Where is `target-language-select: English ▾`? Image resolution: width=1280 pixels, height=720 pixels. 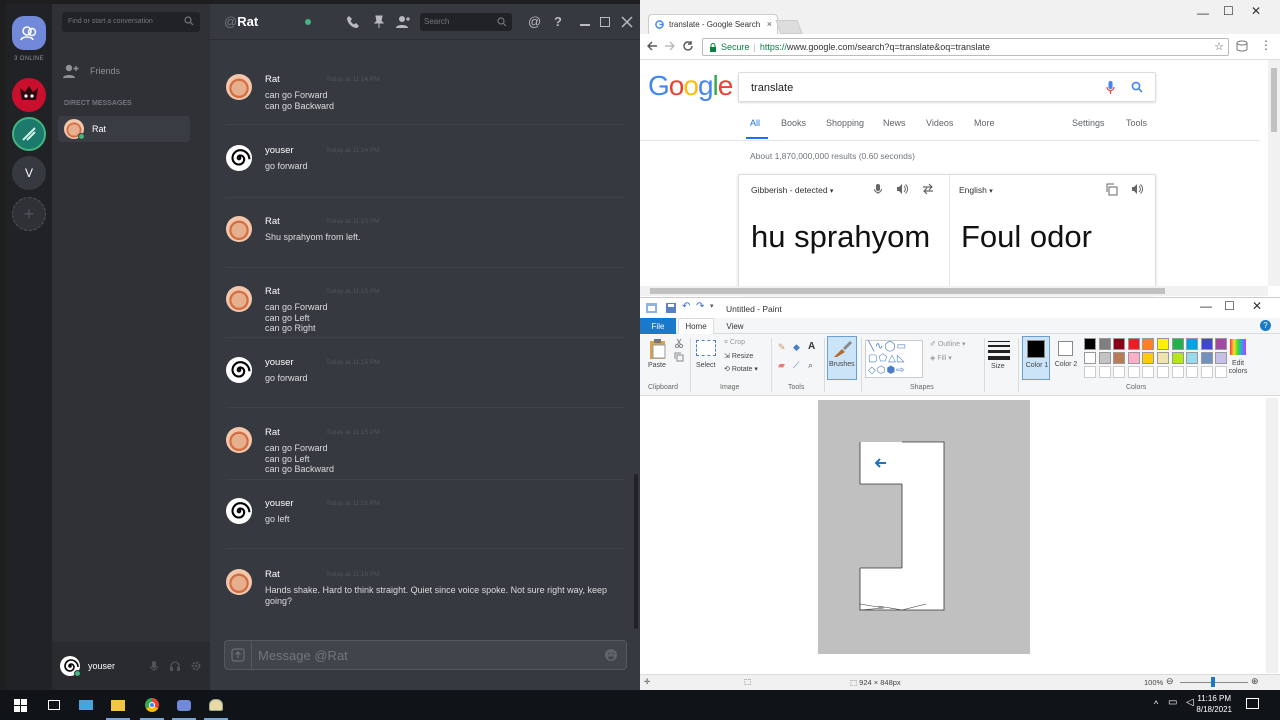
target-language-select: English ▾ is located at coordinates (976, 190).